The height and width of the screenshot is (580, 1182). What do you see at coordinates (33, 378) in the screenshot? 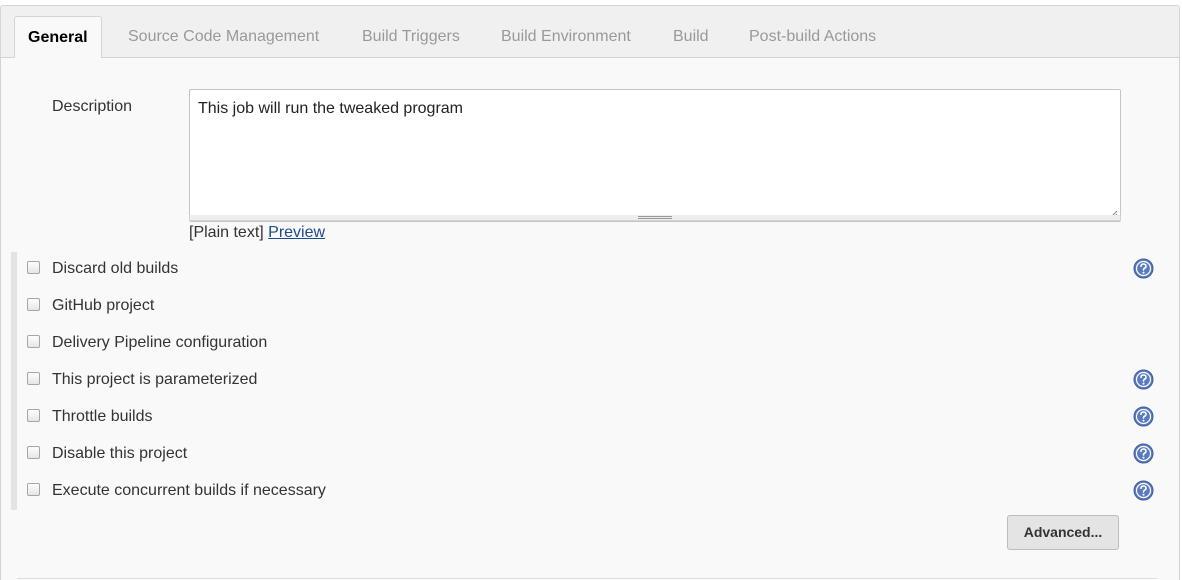
I see `checkbox-parameterized` at bounding box center [33, 378].